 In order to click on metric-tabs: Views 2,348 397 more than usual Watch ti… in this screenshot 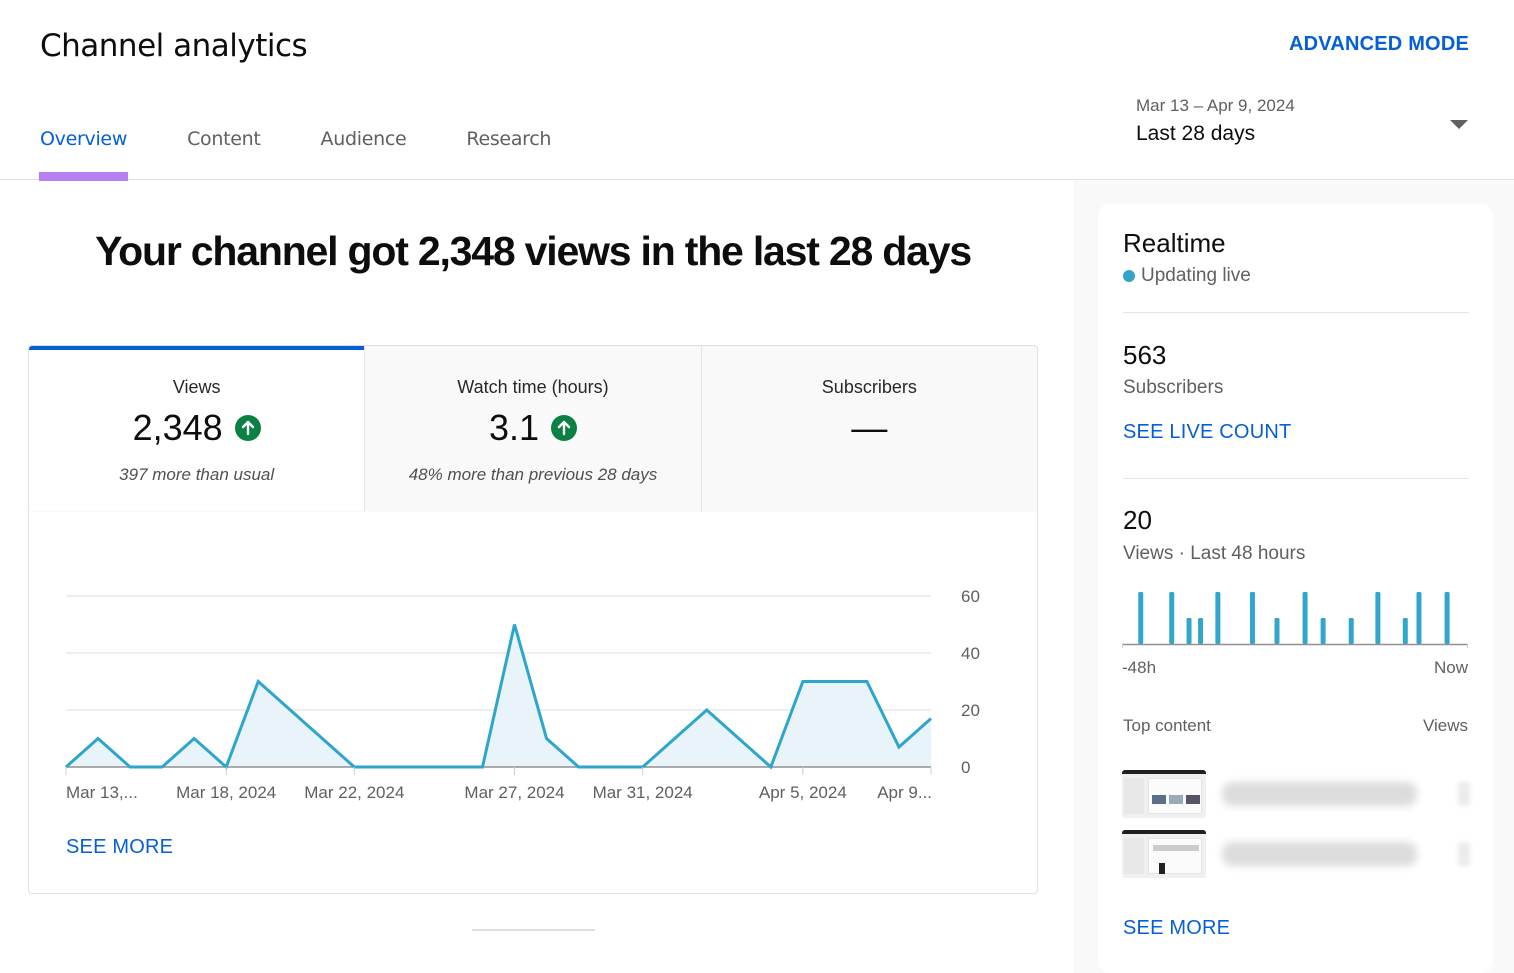, I will do `click(533, 429)`.